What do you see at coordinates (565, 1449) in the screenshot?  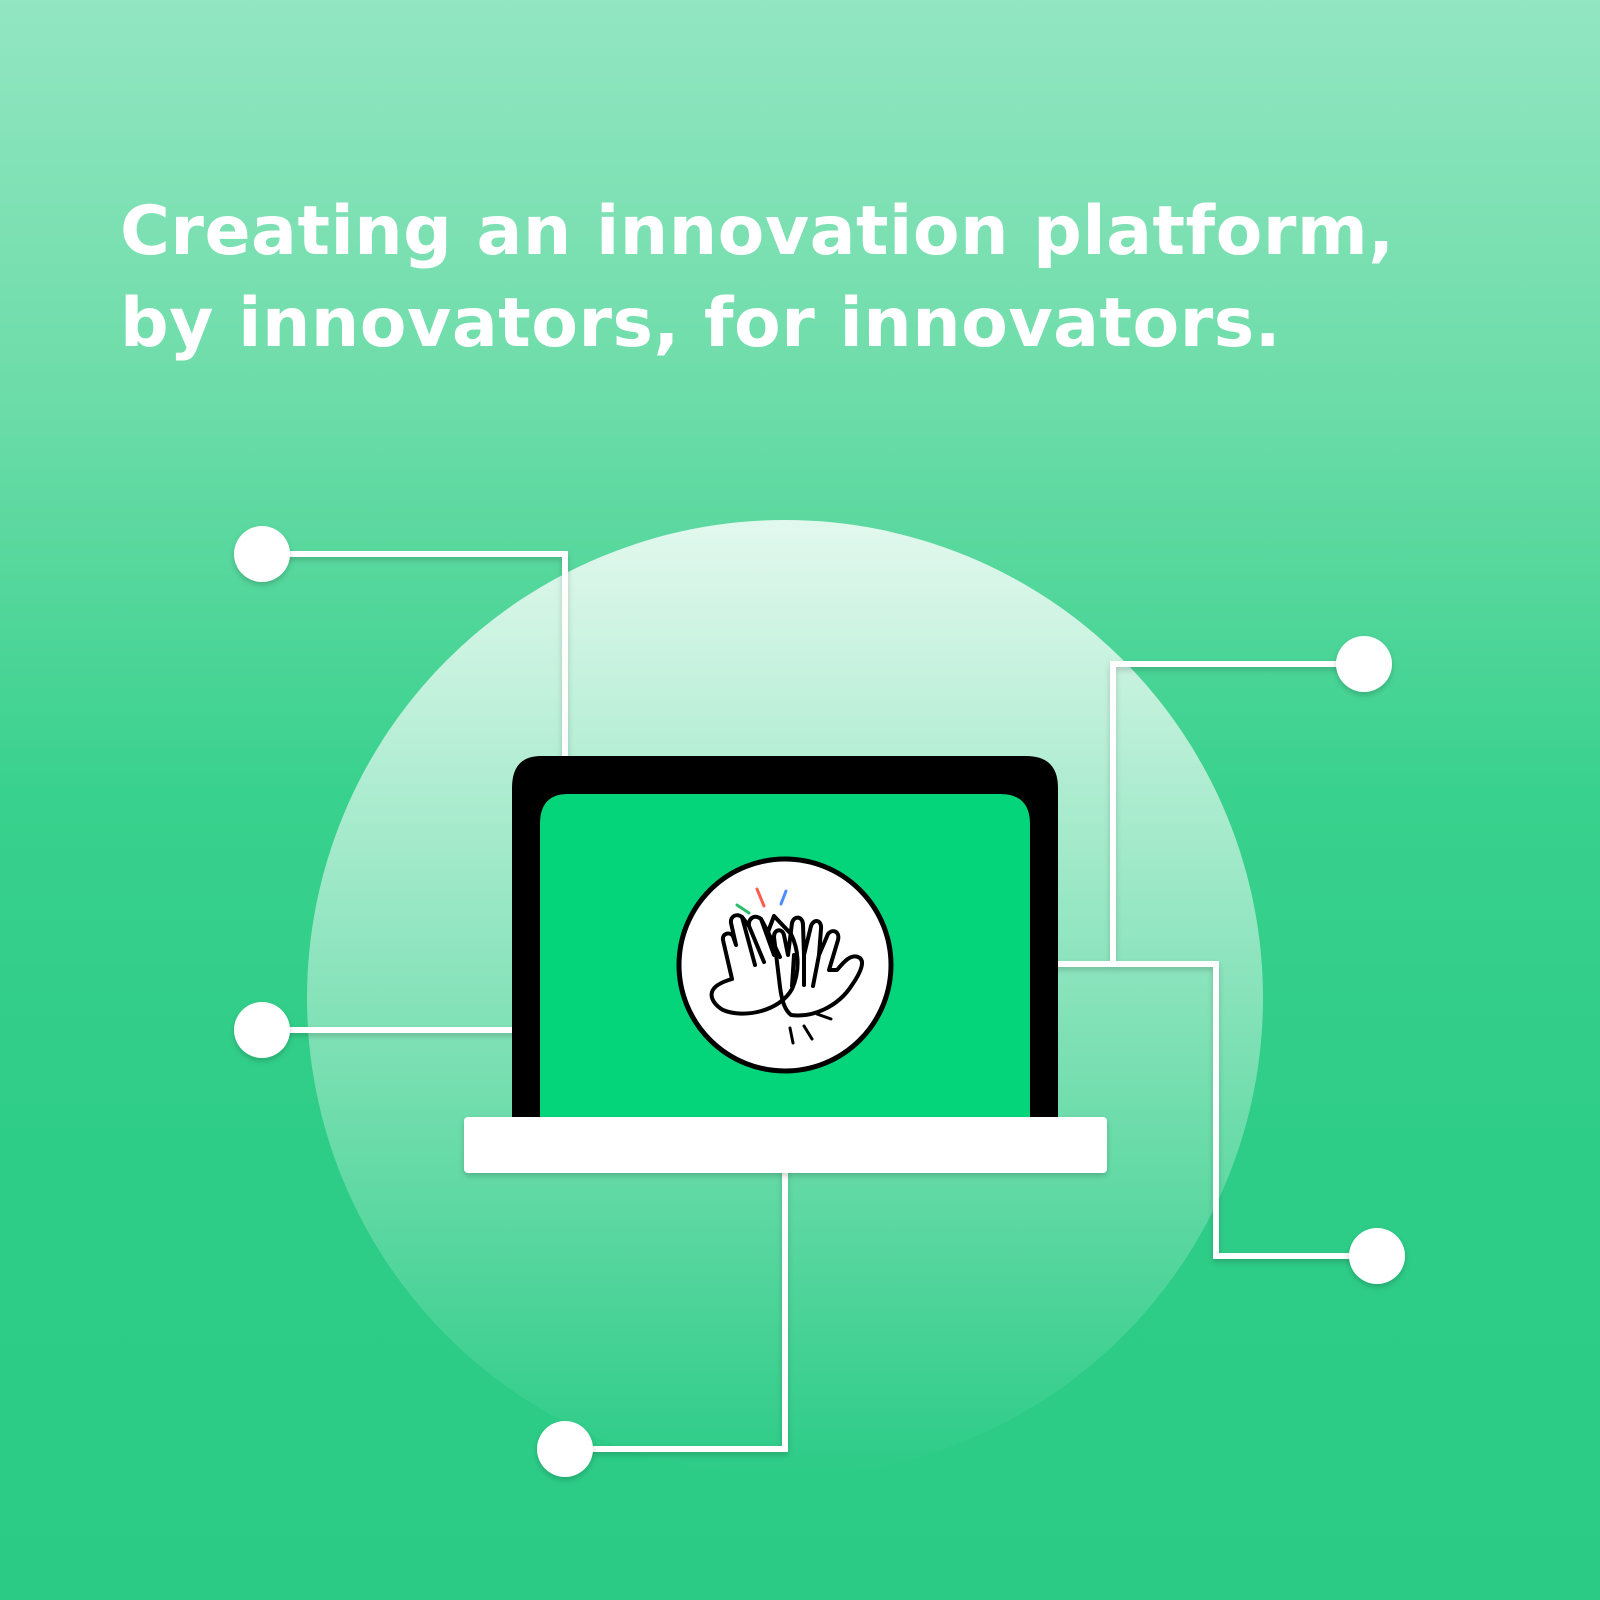 I see `node-bottom` at bounding box center [565, 1449].